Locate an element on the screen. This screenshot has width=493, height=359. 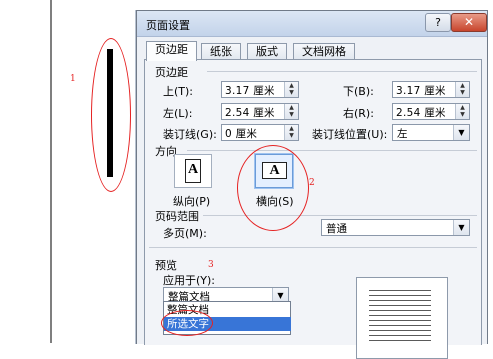
portrait-button: A is located at coordinates (193, 171).